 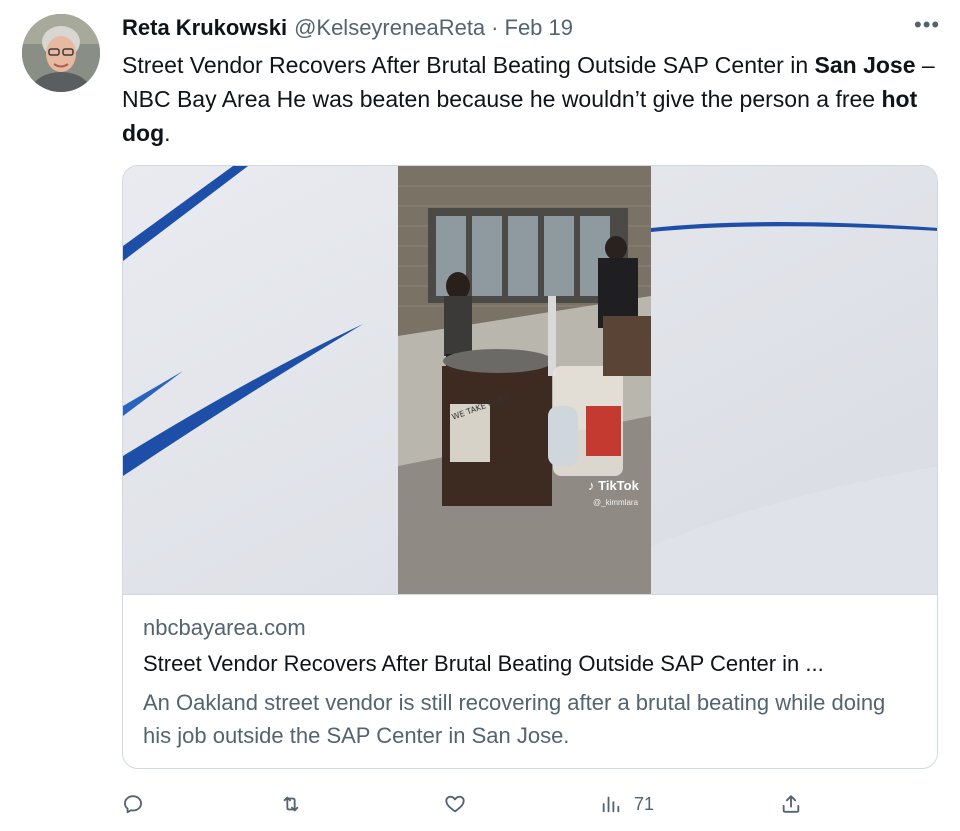 What do you see at coordinates (627, 804) in the screenshot?
I see `views-button: 71` at bounding box center [627, 804].